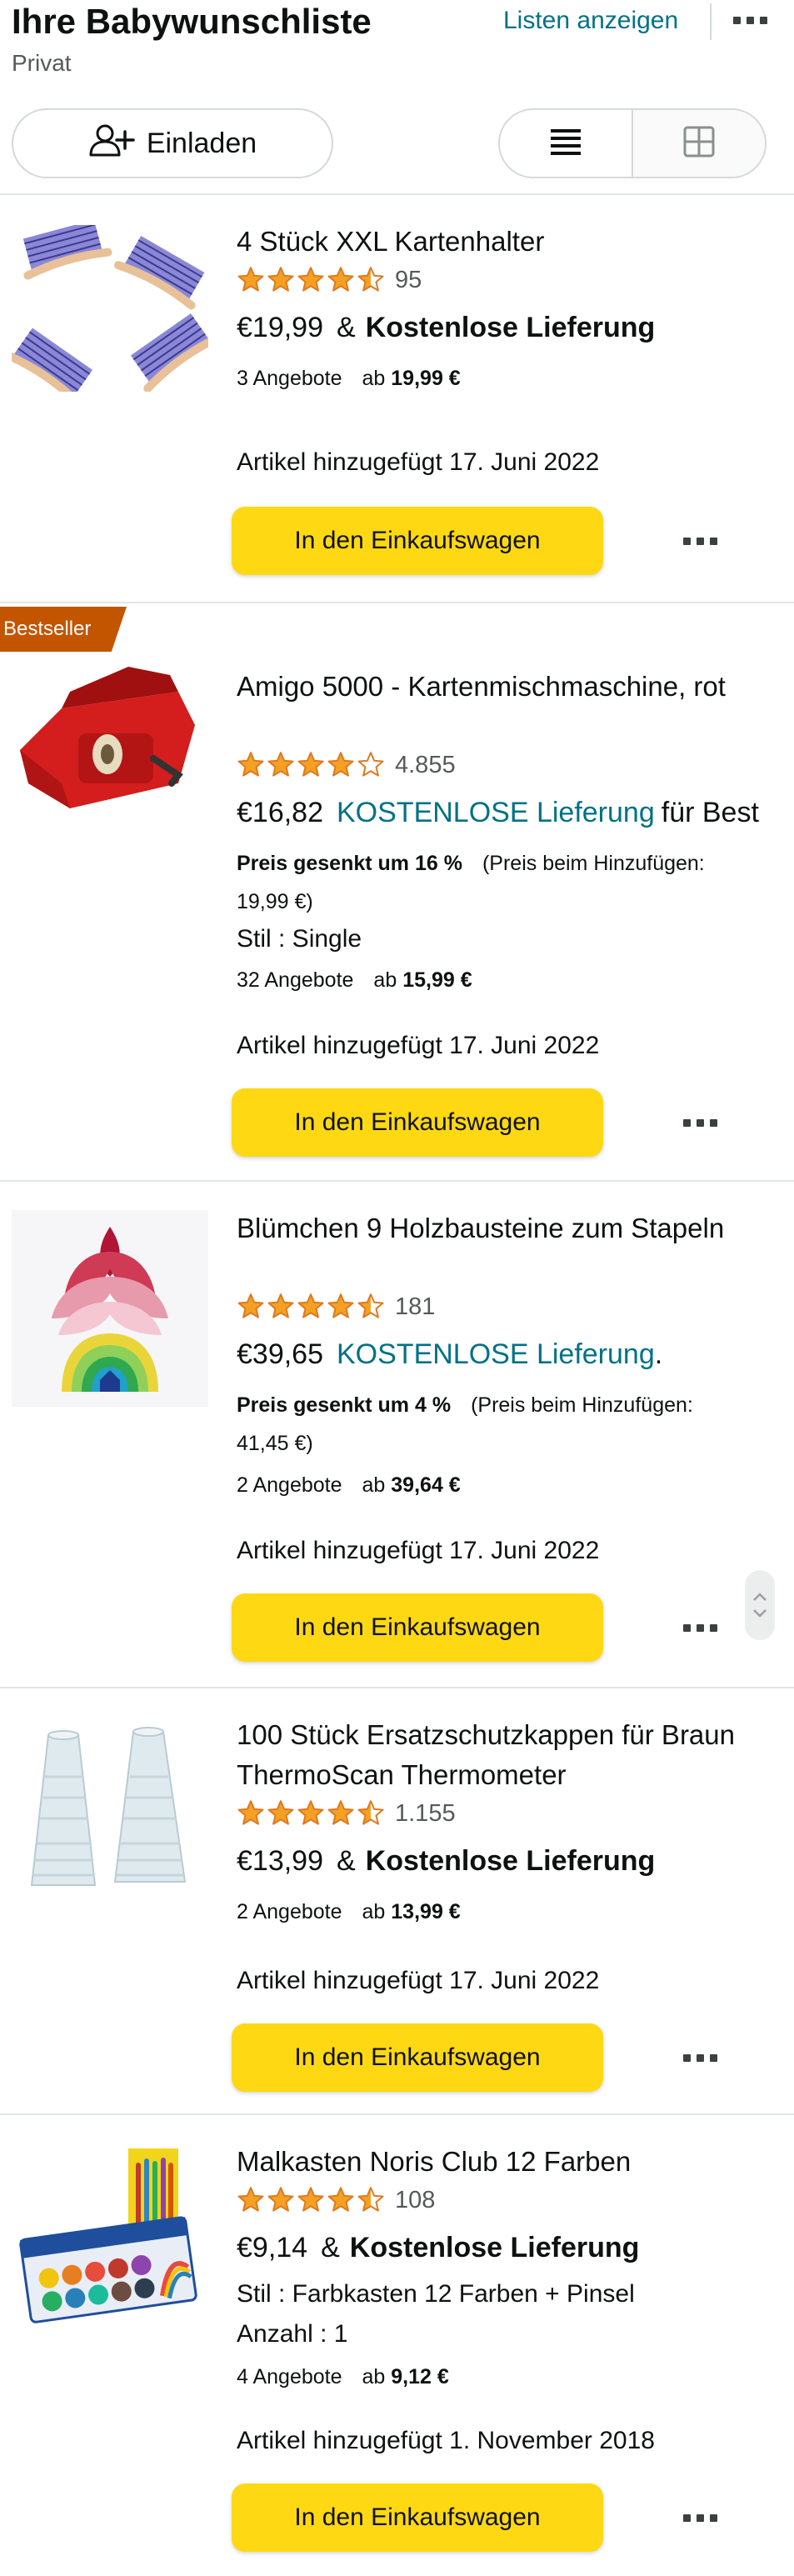 This screenshot has height=2576, width=794. What do you see at coordinates (512, 687) in the screenshot?
I see `product-title-link: Amigo 5000 - Kartenmischmaschine, rot` at bounding box center [512, 687].